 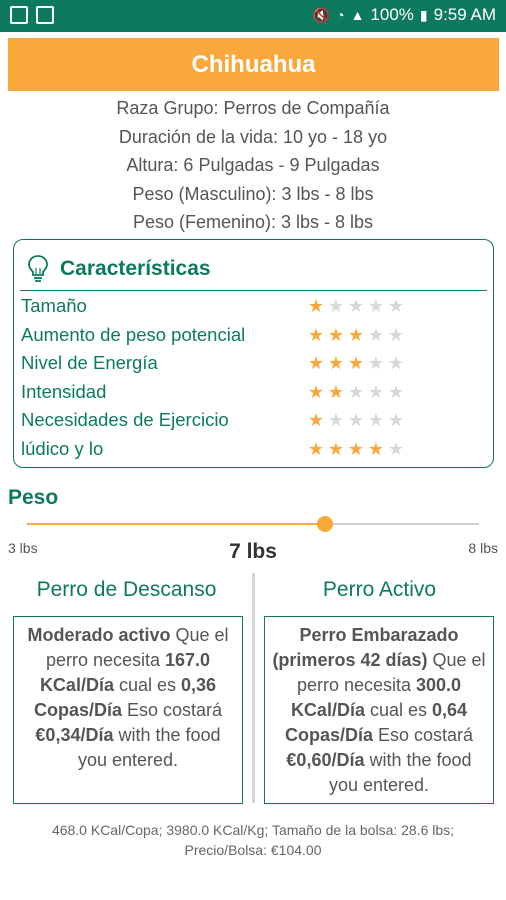 I want to click on characteristic-row: Necesidades de Ejercicio ★ ★ ★ ★ ★, so click(x=256, y=420).